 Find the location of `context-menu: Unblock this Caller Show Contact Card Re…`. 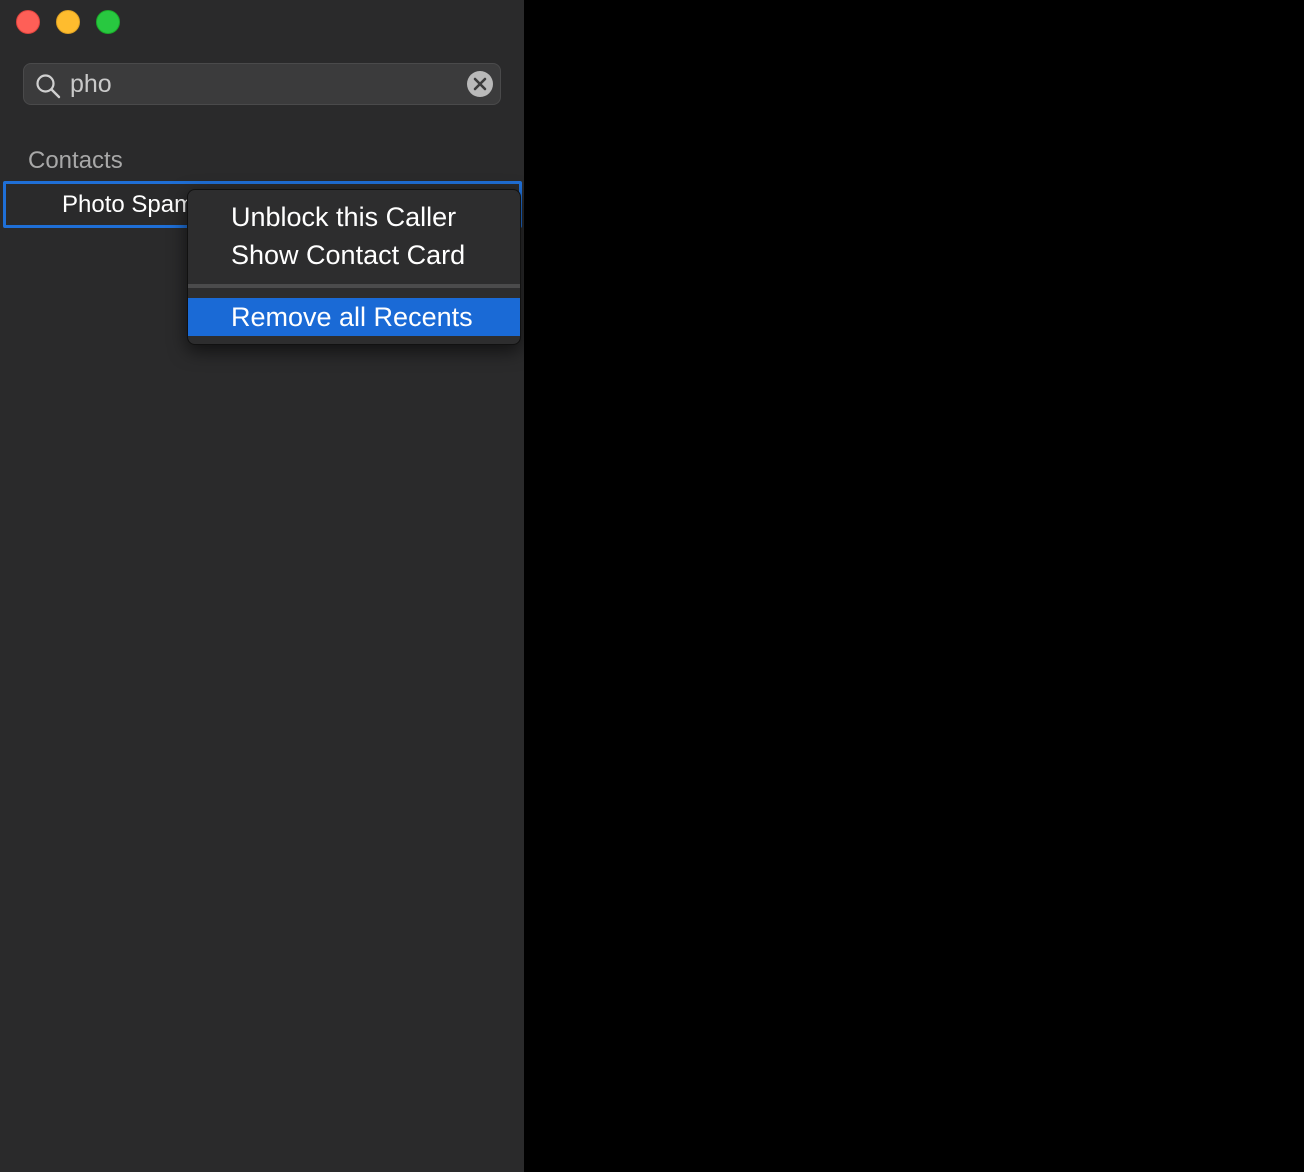

context-menu: Unblock this Caller Show Contact Card Re… is located at coordinates (354, 267).